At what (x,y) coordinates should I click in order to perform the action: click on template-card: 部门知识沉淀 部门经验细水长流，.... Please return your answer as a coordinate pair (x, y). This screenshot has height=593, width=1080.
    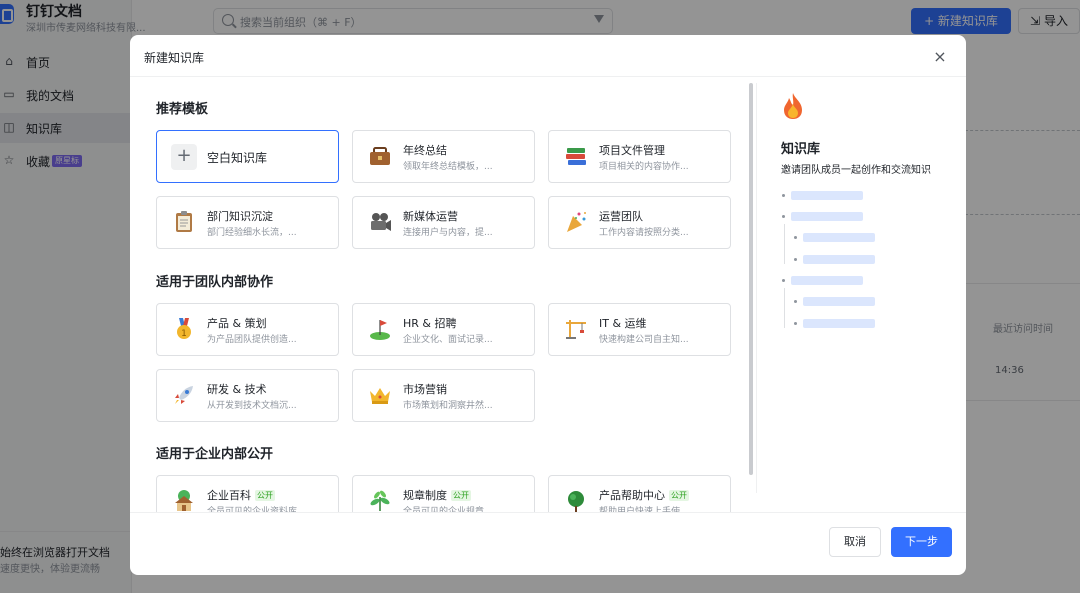
    Looking at the image, I should click on (247, 222).